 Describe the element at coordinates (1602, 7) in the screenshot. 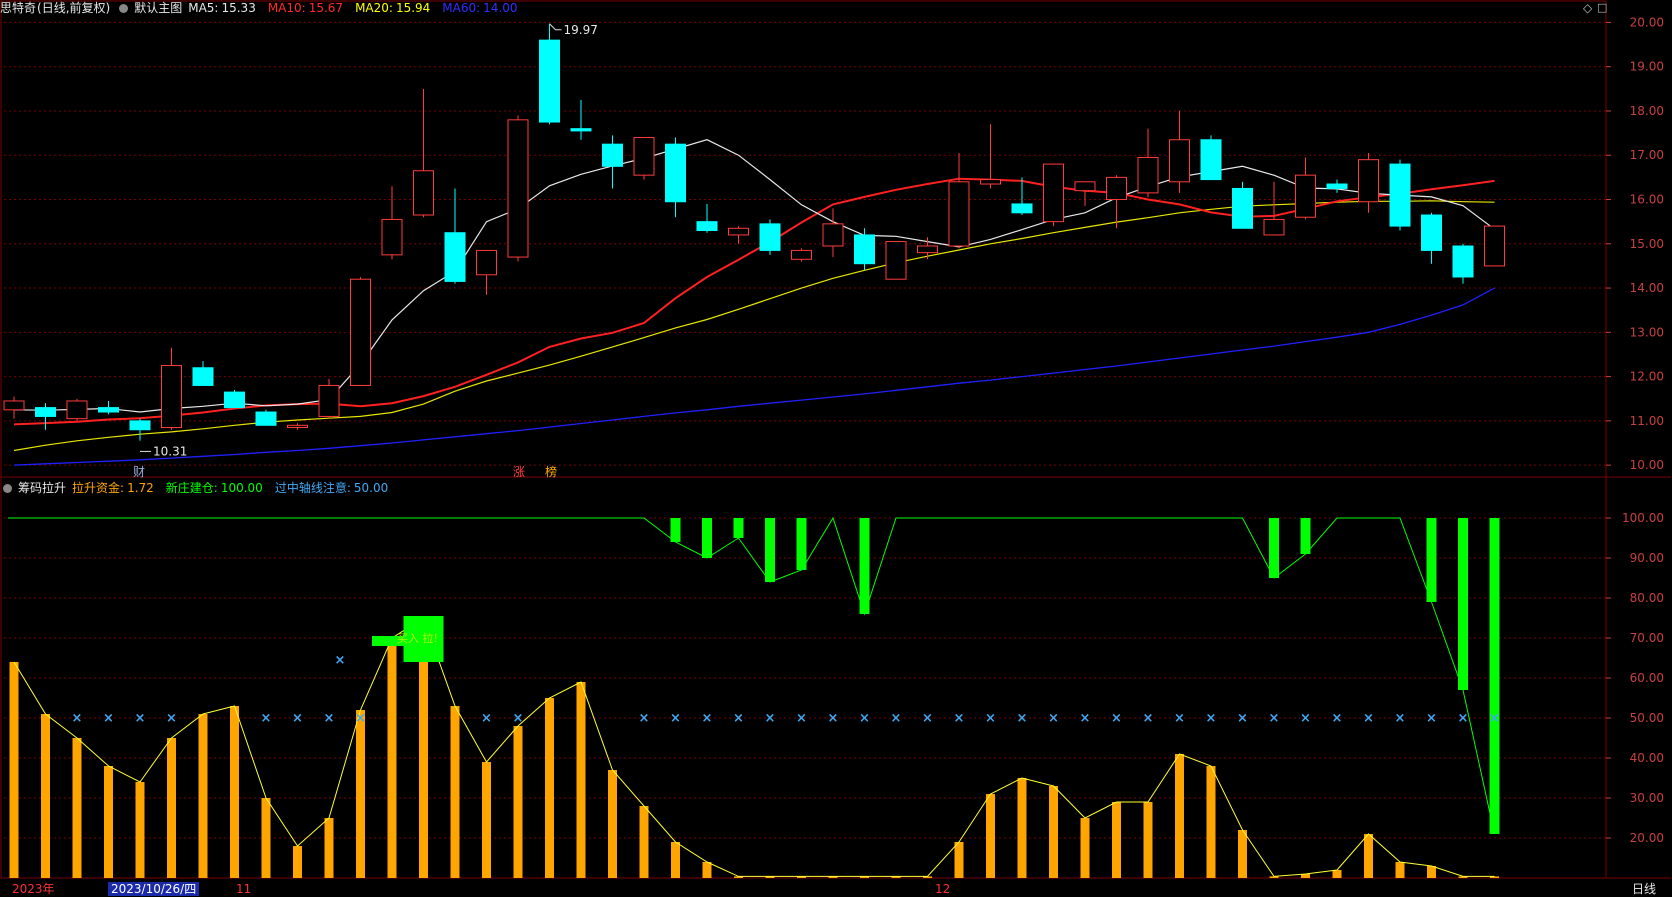

I see `collapse-icon: □` at that location.